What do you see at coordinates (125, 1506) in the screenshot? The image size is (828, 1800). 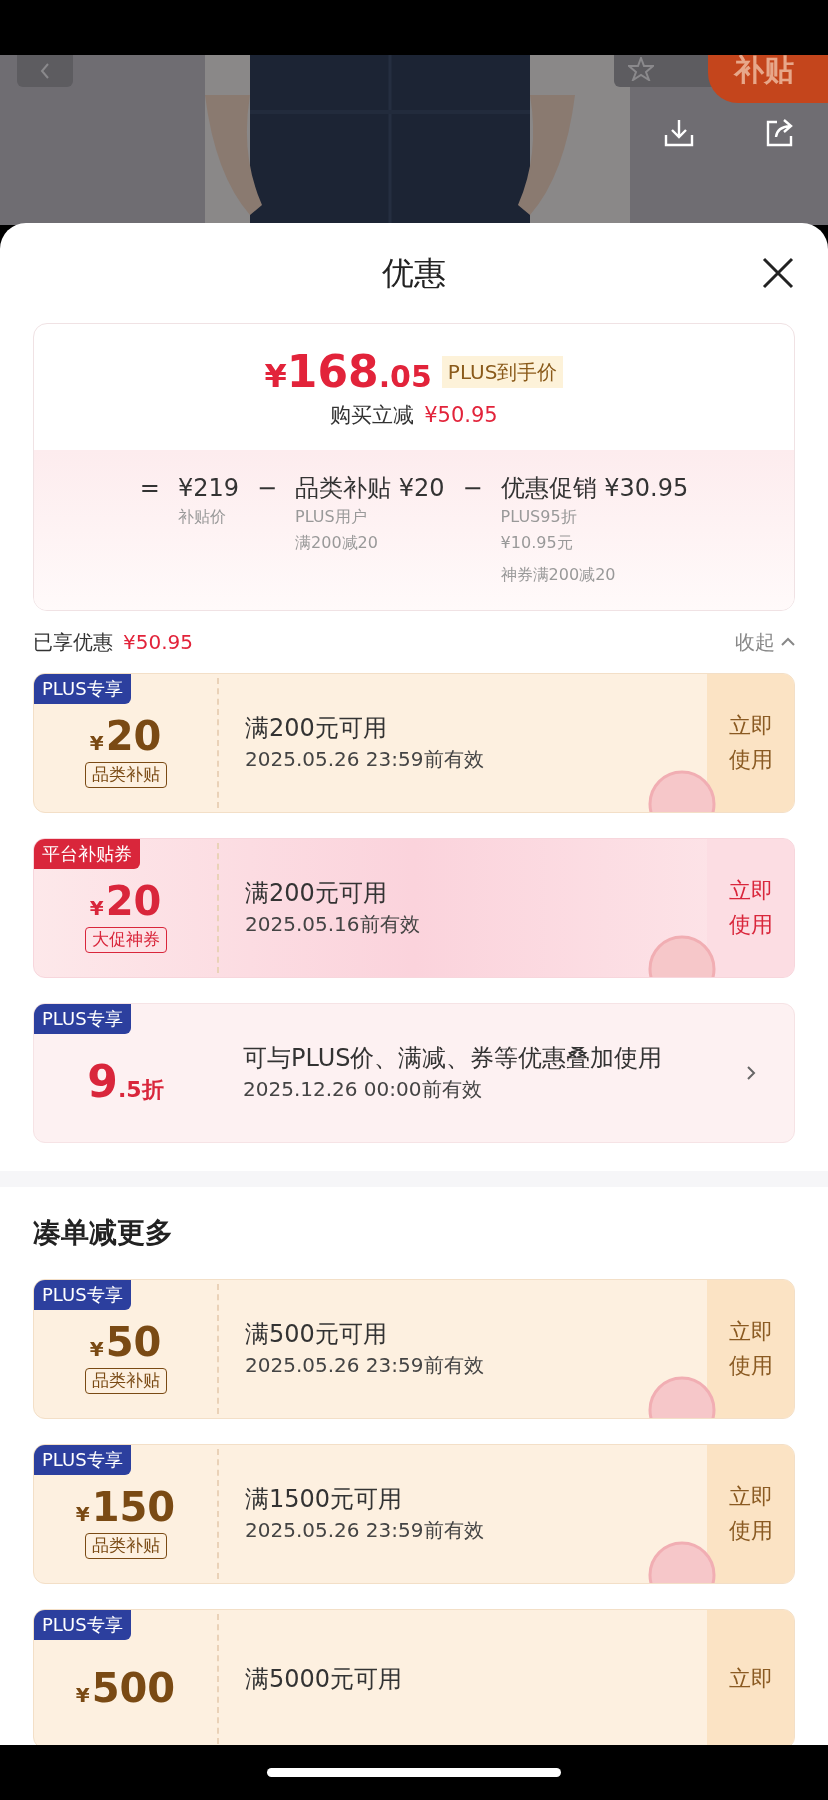 I see `coupon-amount: ¥150` at bounding box center [125, 1506].